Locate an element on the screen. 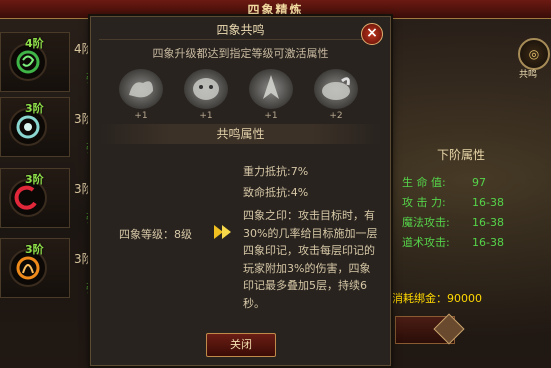 This screenshot has height=368, width=551. resonance-side-icon: ◎ is located at coordinates (534, 54).